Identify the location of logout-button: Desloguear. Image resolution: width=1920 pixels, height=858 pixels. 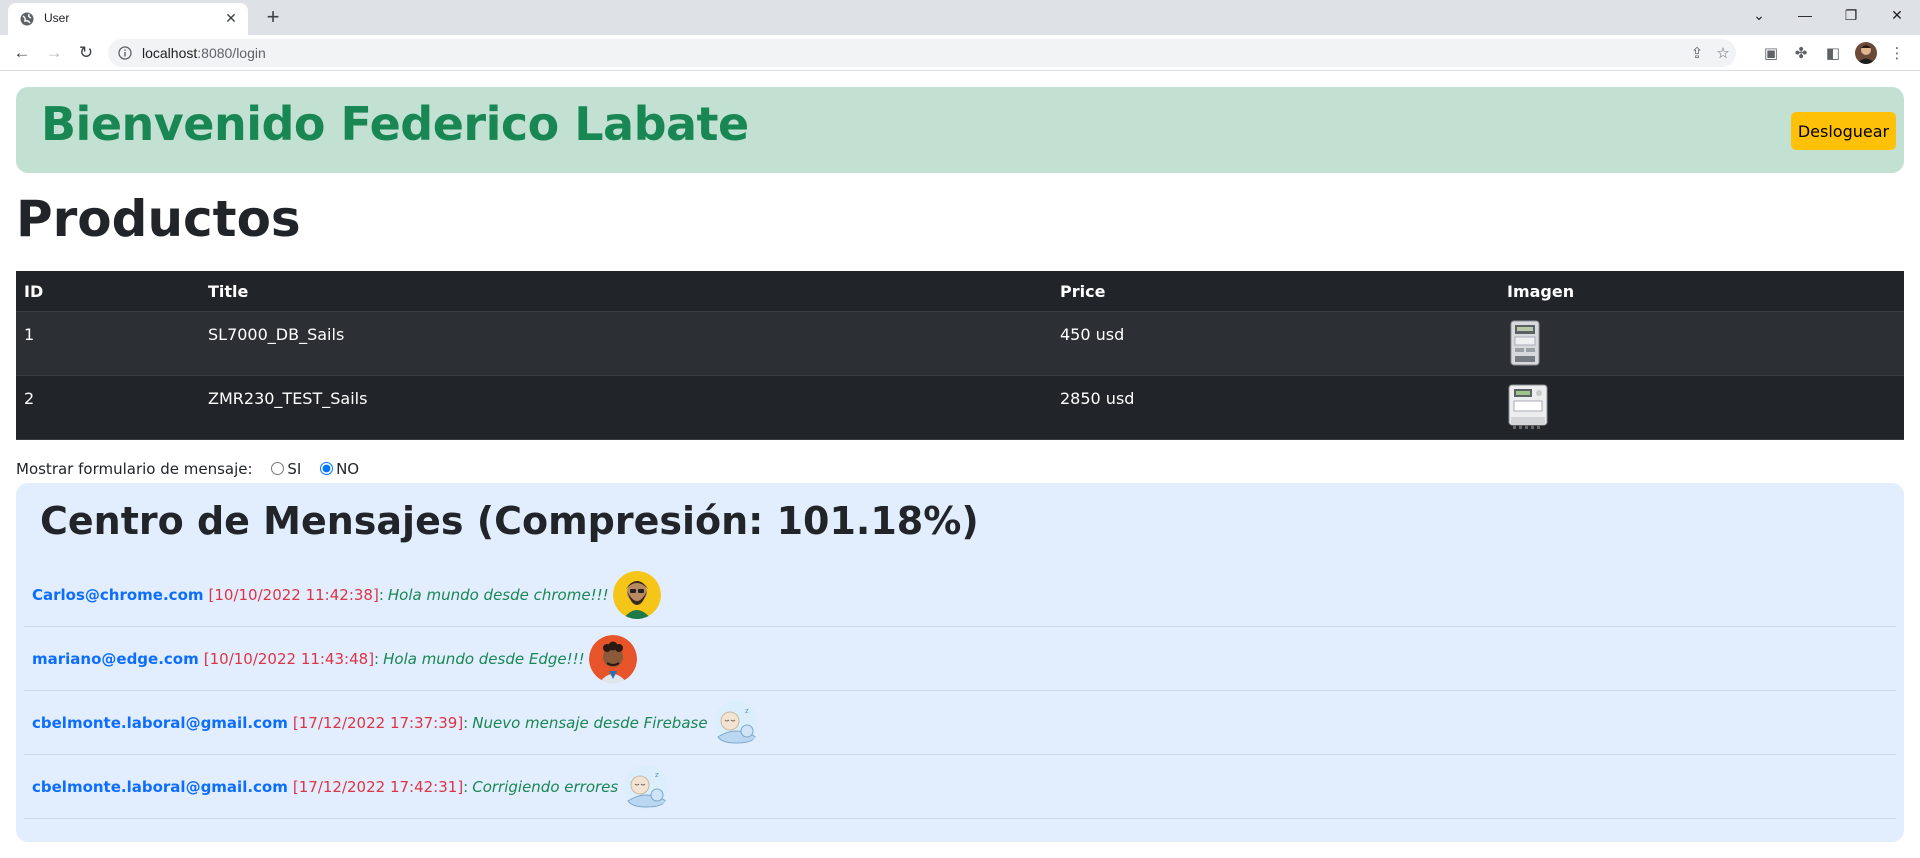
(1843, 131).